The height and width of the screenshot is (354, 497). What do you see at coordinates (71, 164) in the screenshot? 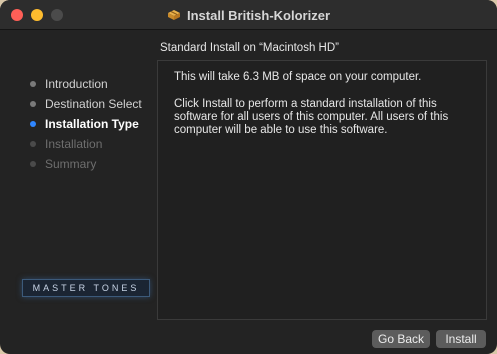
I see `step-label: Summary` at bounding box center [71, 164].